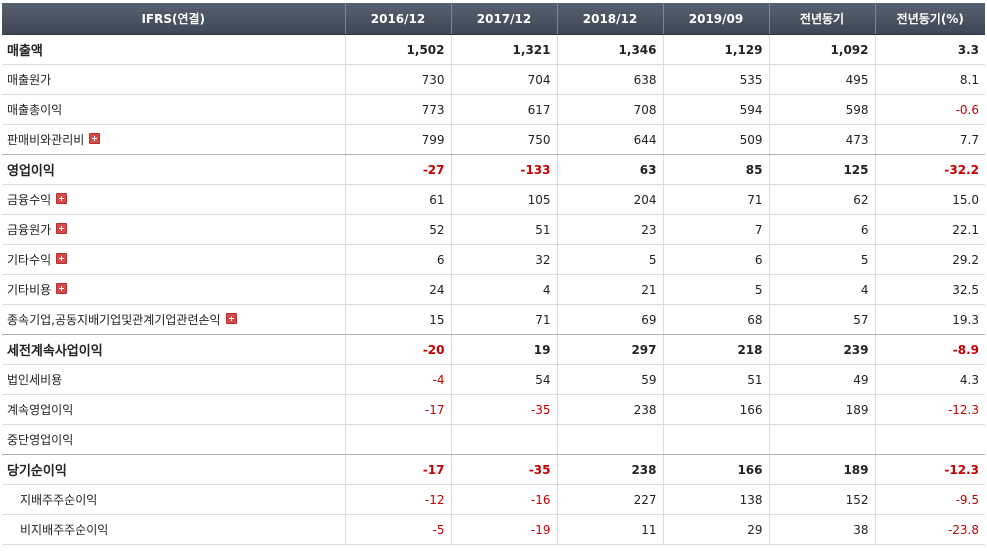  I want to click on value-cell: 704, so click(504, 79).